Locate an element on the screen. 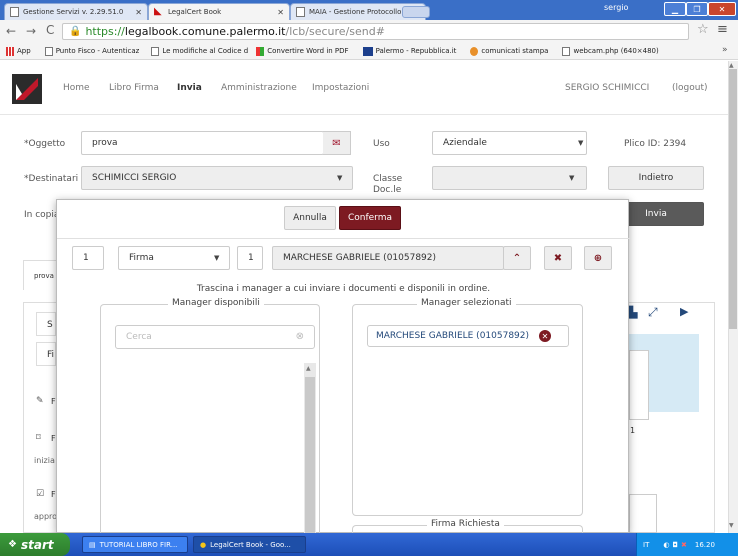 Image resolution: width=738 pixels, height=556 pixels. manager-search-input: Cerca ⊗ is located at coordinates (215, 337).